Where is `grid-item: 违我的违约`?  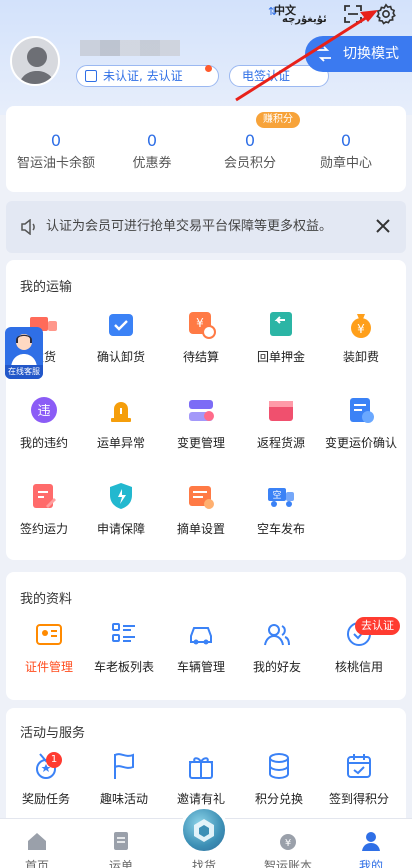 grid-item: 违我的违约 is located at coordinates (44, 422).